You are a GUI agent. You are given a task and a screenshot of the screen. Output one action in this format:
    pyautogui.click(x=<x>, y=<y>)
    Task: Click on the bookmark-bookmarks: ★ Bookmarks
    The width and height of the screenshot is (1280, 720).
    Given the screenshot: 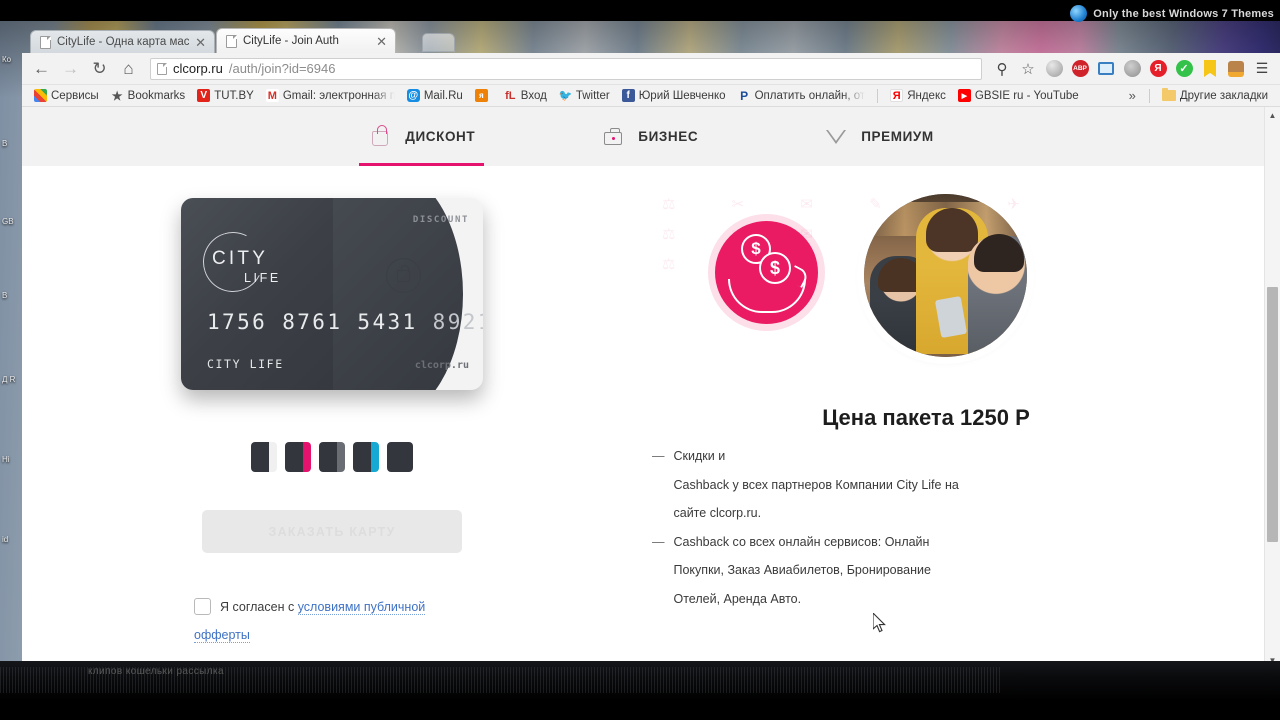 What is the action you would take?
    pyautogui.click(x=148, y=96)
    